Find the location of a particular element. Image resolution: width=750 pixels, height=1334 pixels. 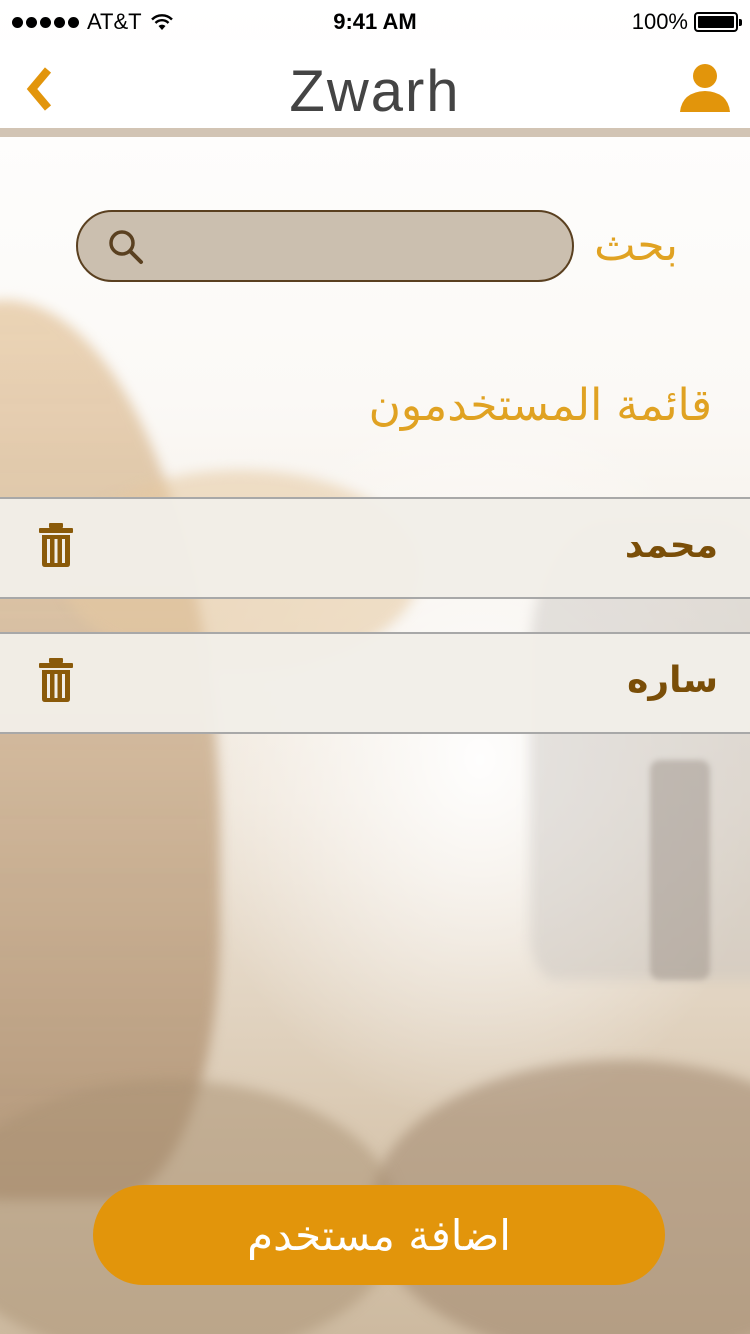

status-bar: AT&T 9:41 AM 100% is located at coordinates (375, 20).